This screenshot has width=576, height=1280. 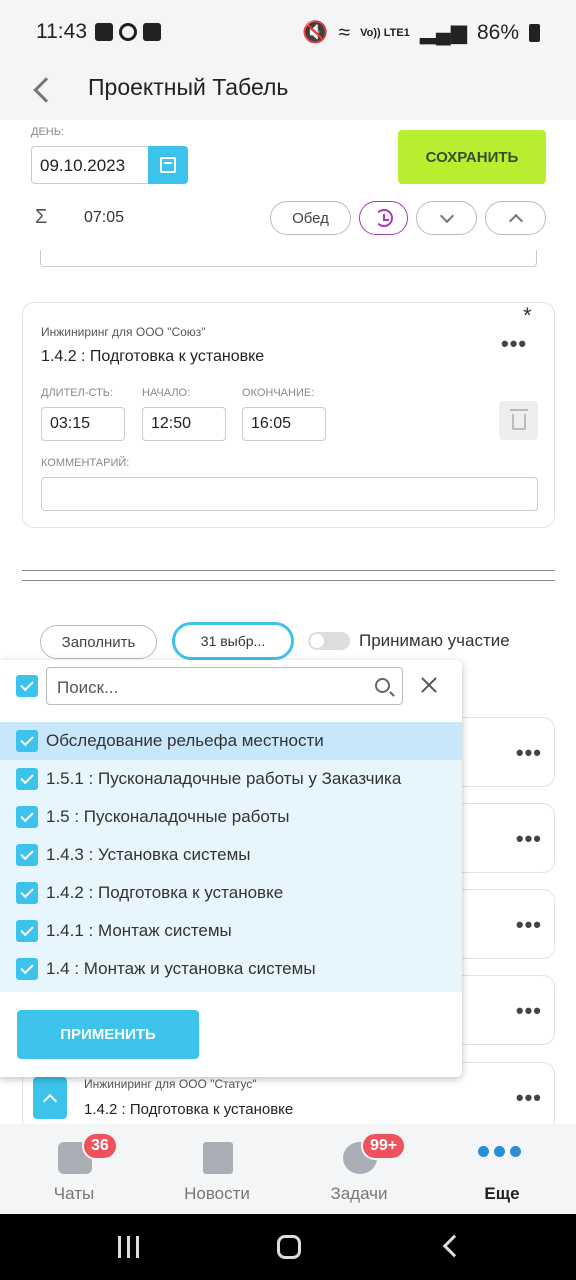 What do you see at coordinates (123, 332) in the screenshot?
I see `task-project: Инжиниринг для ООО "Союз"` at bounding box center [123, 332].